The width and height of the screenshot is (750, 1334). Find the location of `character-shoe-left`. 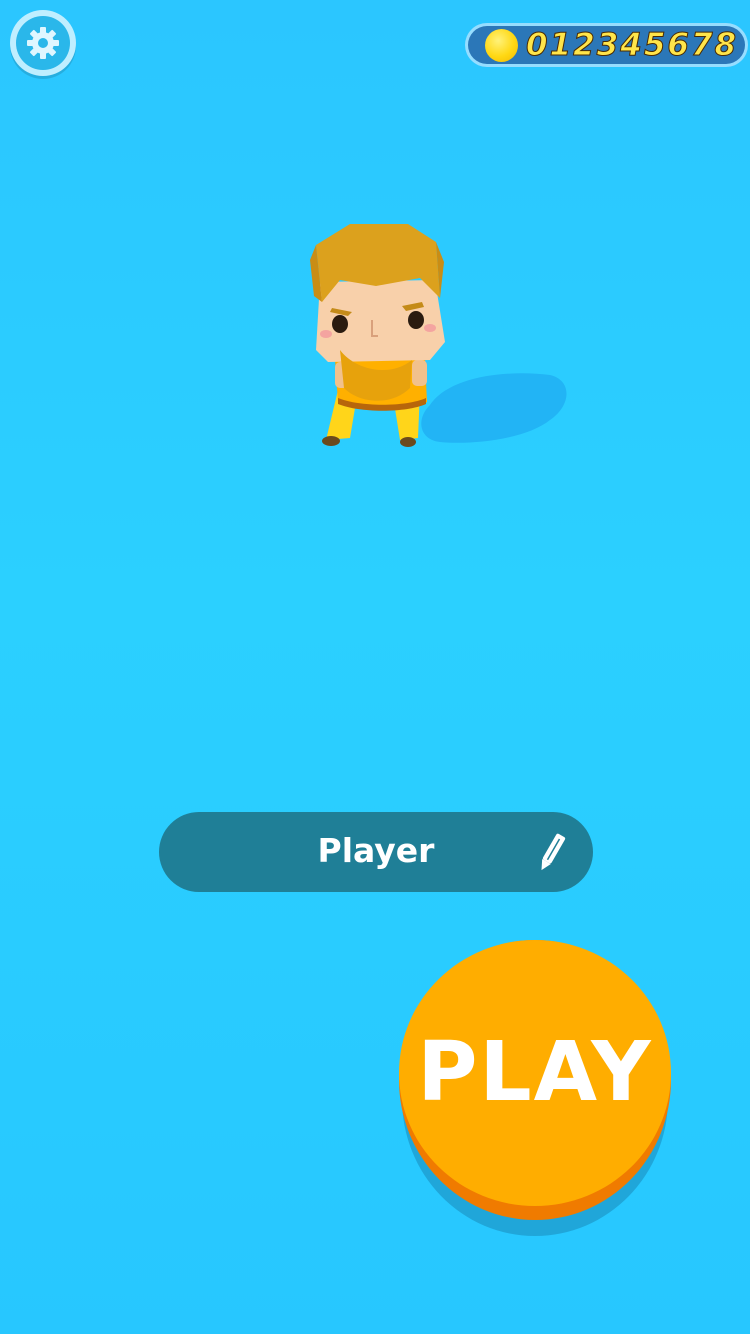

character-shoe-left is located at coordinates (331, 441).